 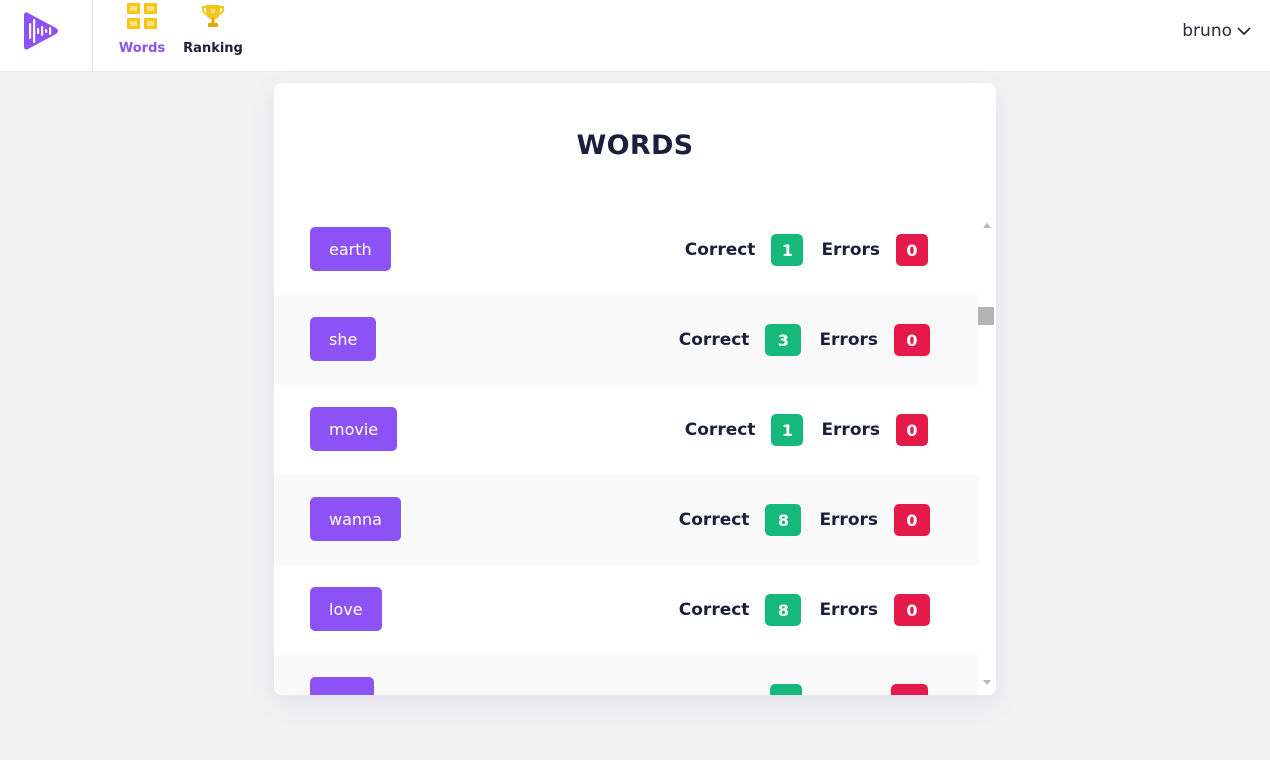 What do you see at coordinates (804, 340) in the screenshot?
I see `word-stats: Correct 3 Errors 0` at bounding box center [804, 340].